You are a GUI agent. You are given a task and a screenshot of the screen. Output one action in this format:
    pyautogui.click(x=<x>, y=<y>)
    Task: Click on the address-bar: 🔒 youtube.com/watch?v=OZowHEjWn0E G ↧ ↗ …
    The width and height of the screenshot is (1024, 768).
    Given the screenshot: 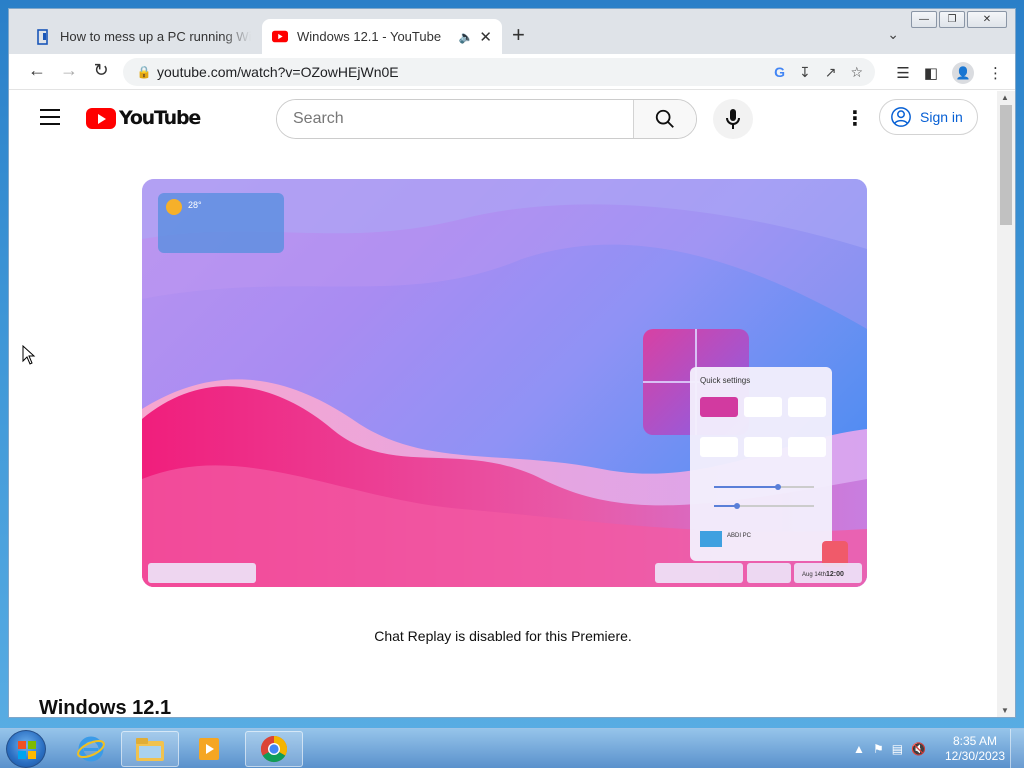 What is the action you would take?
    pyautogui.click(x=499, y=72)
    